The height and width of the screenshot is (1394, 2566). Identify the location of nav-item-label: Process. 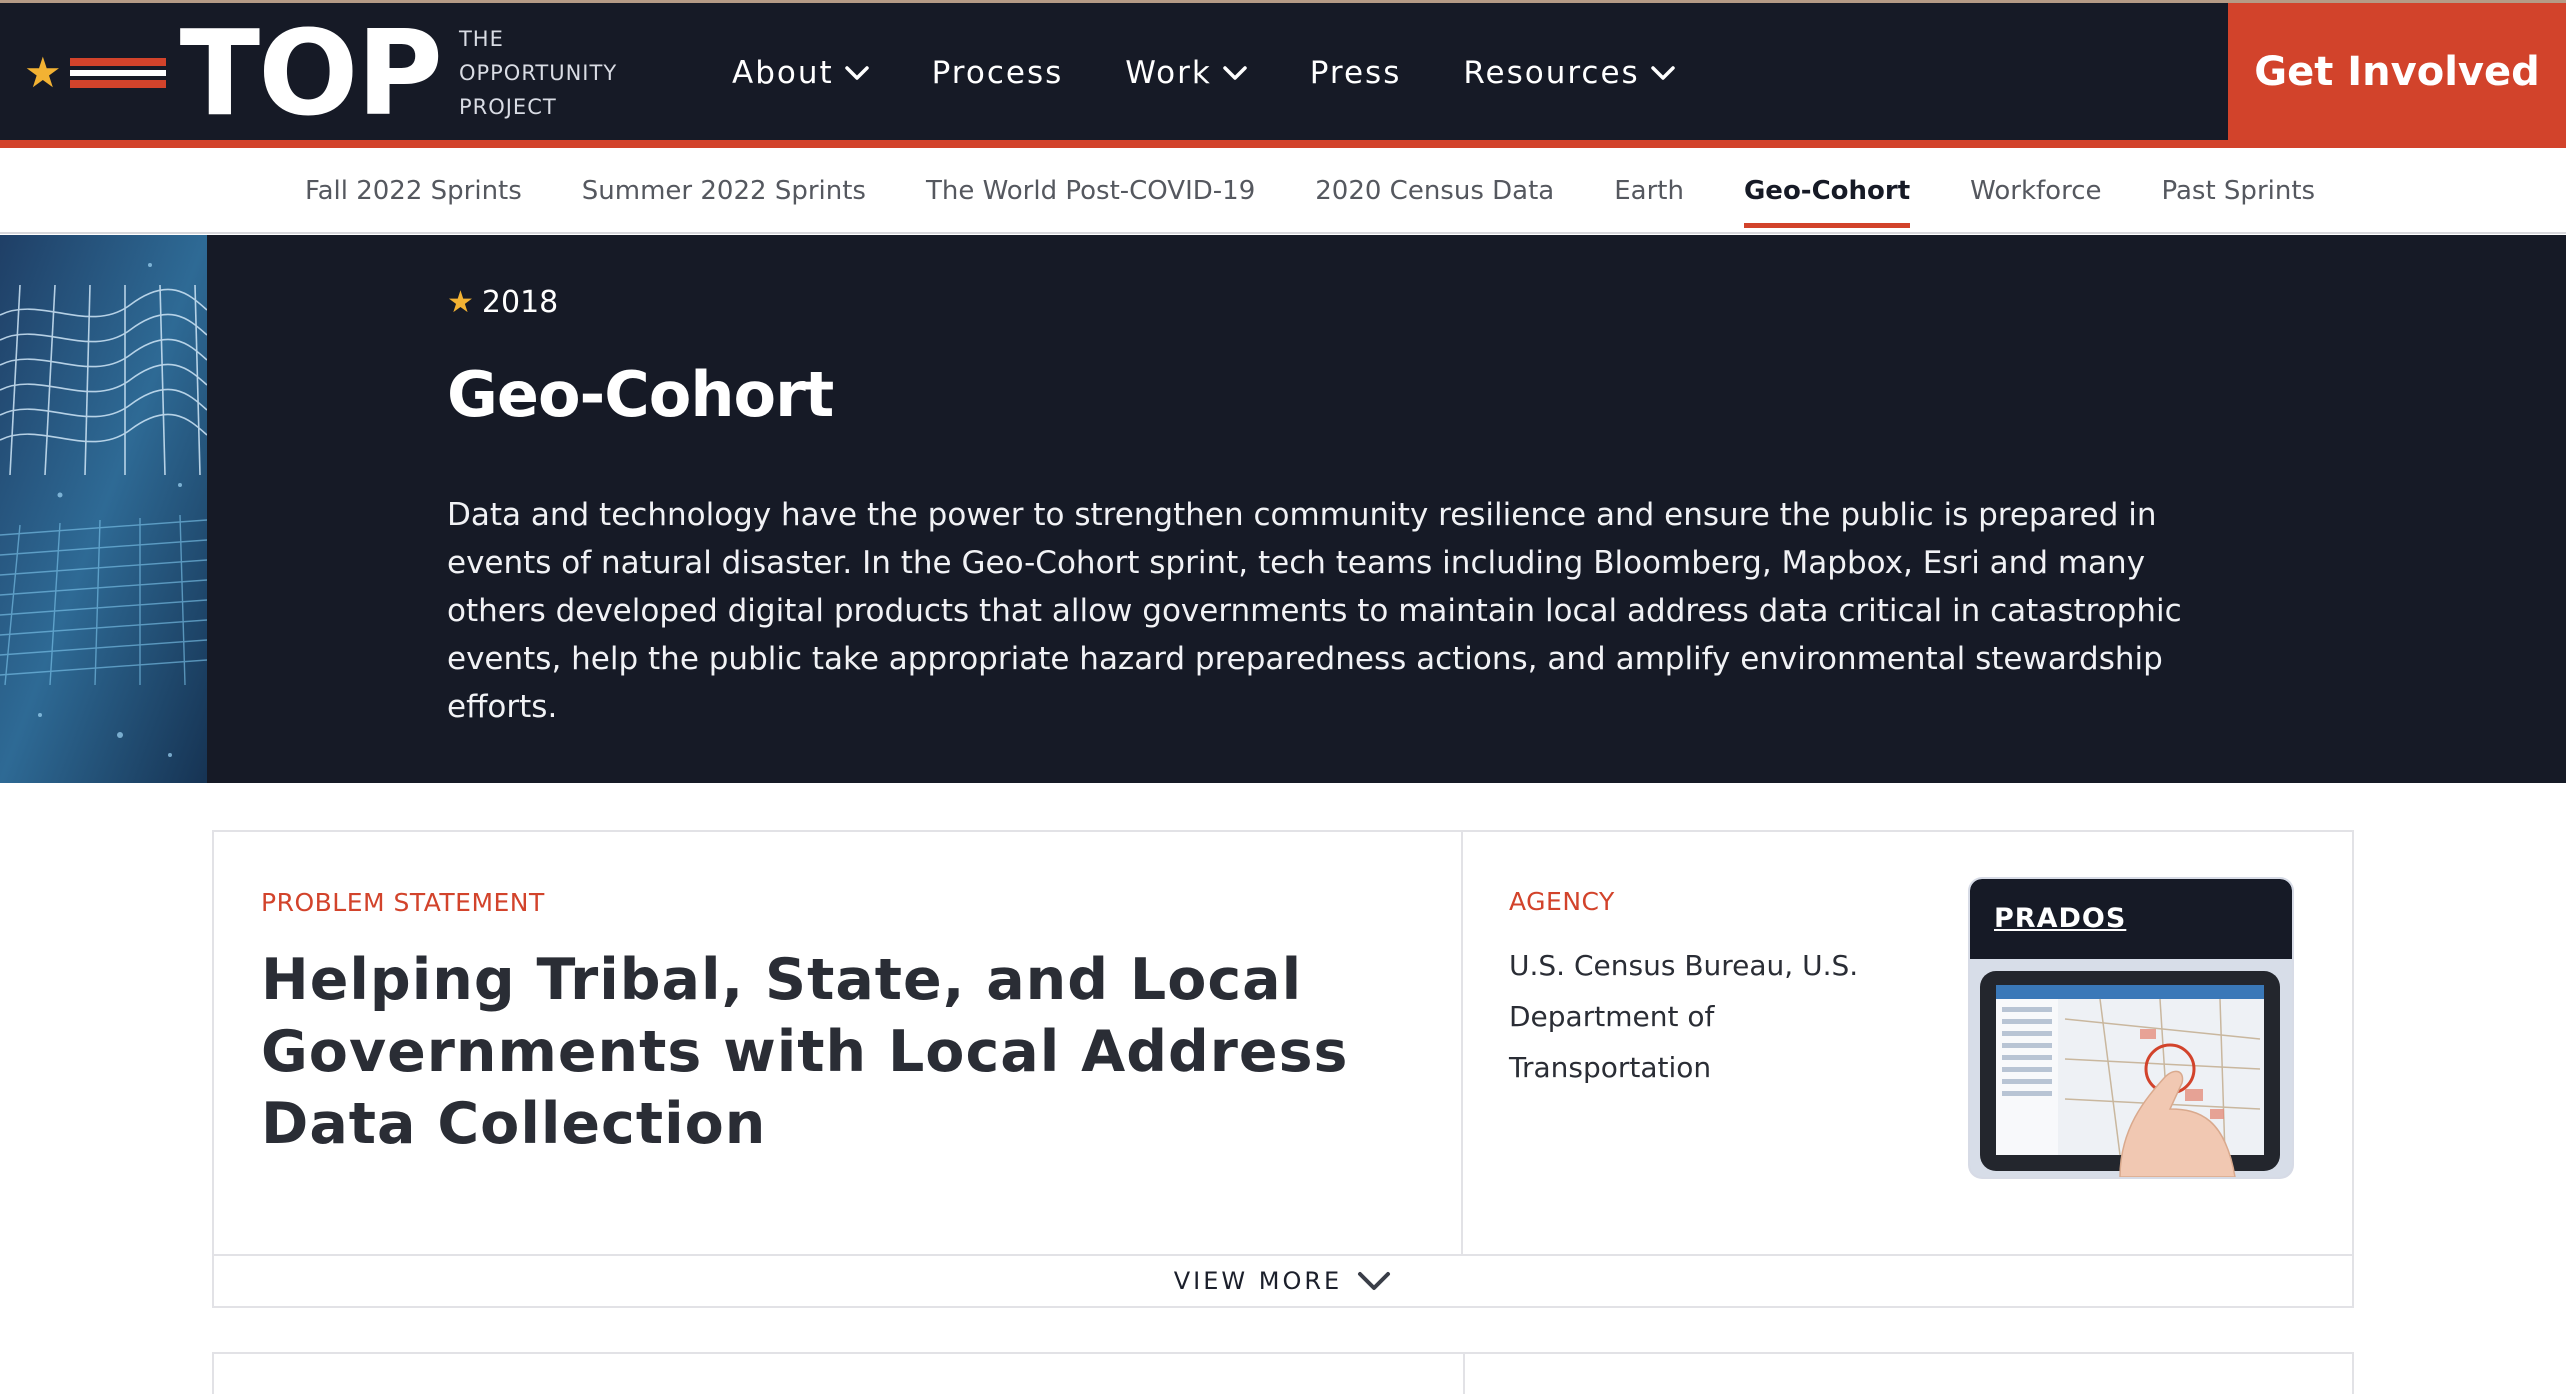
(997, 73).